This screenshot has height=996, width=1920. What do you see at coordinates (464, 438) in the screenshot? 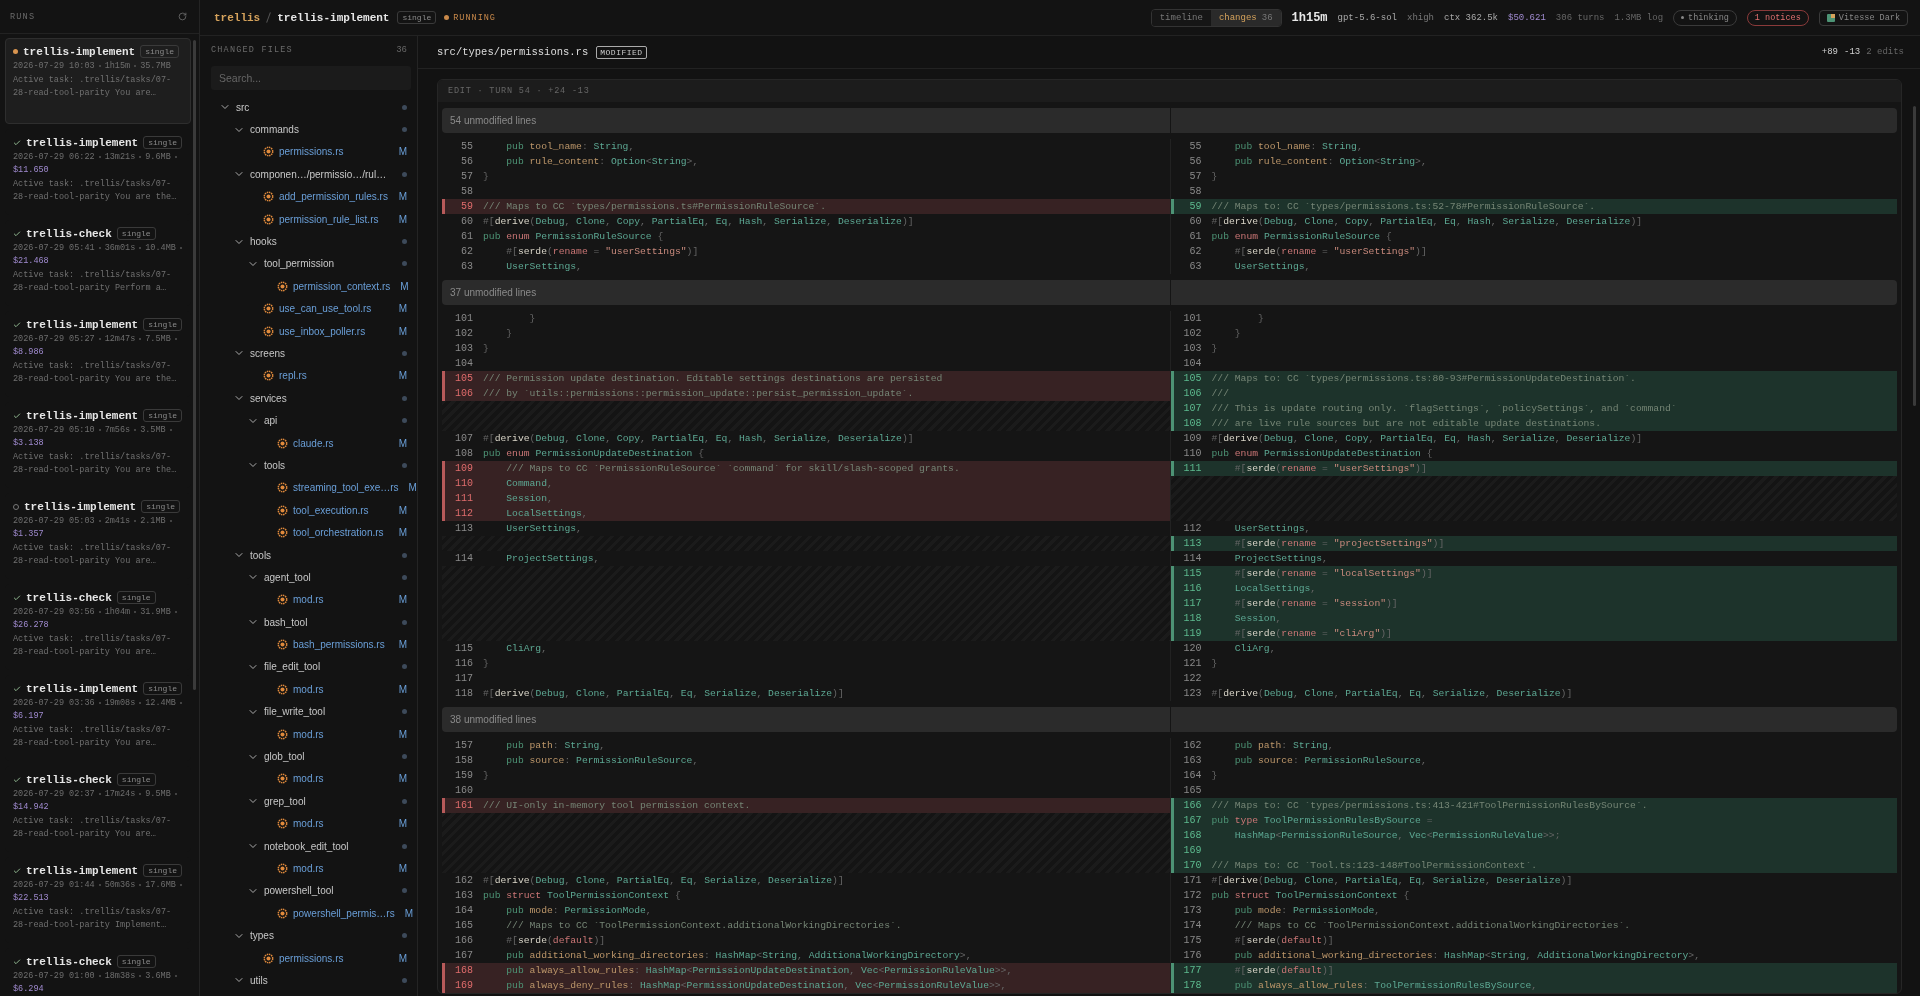
I see `line-number: 107` at bounding box center [464, 438].